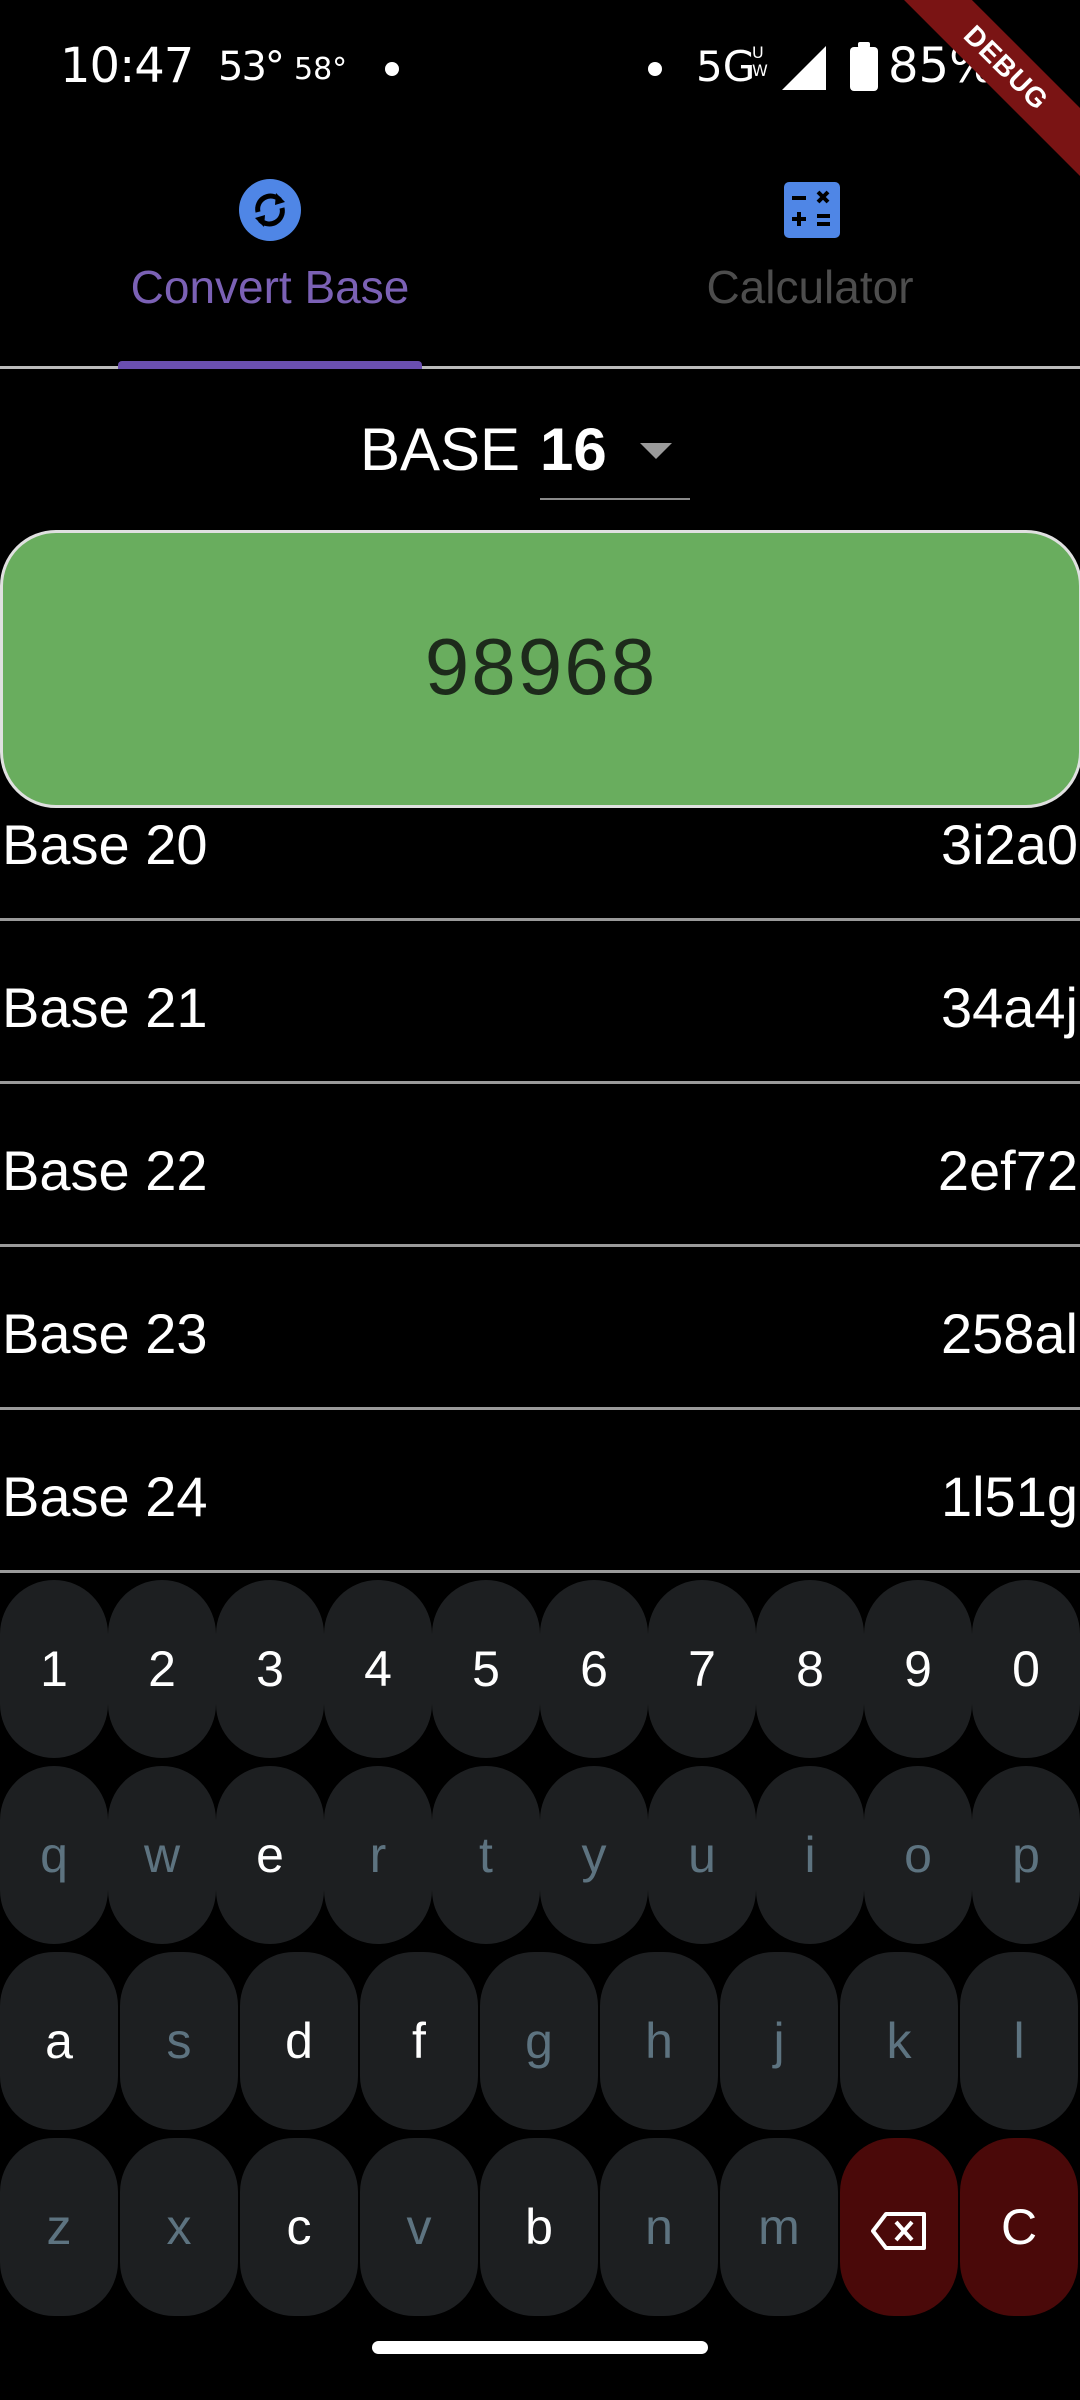 Image resolution: width=1080 pixels, height=2400 pixels. I want to click on key-v: v, so click(419, 2227).